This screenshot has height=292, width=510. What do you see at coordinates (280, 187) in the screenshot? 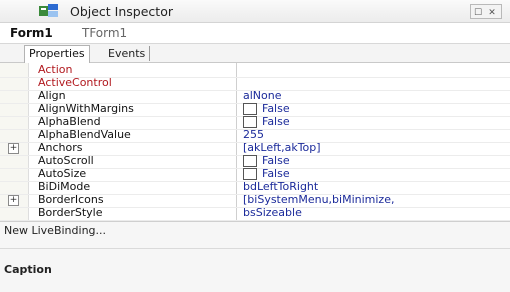
I see `property-value: bdLeftToRight` at bounding box center [280, 187].